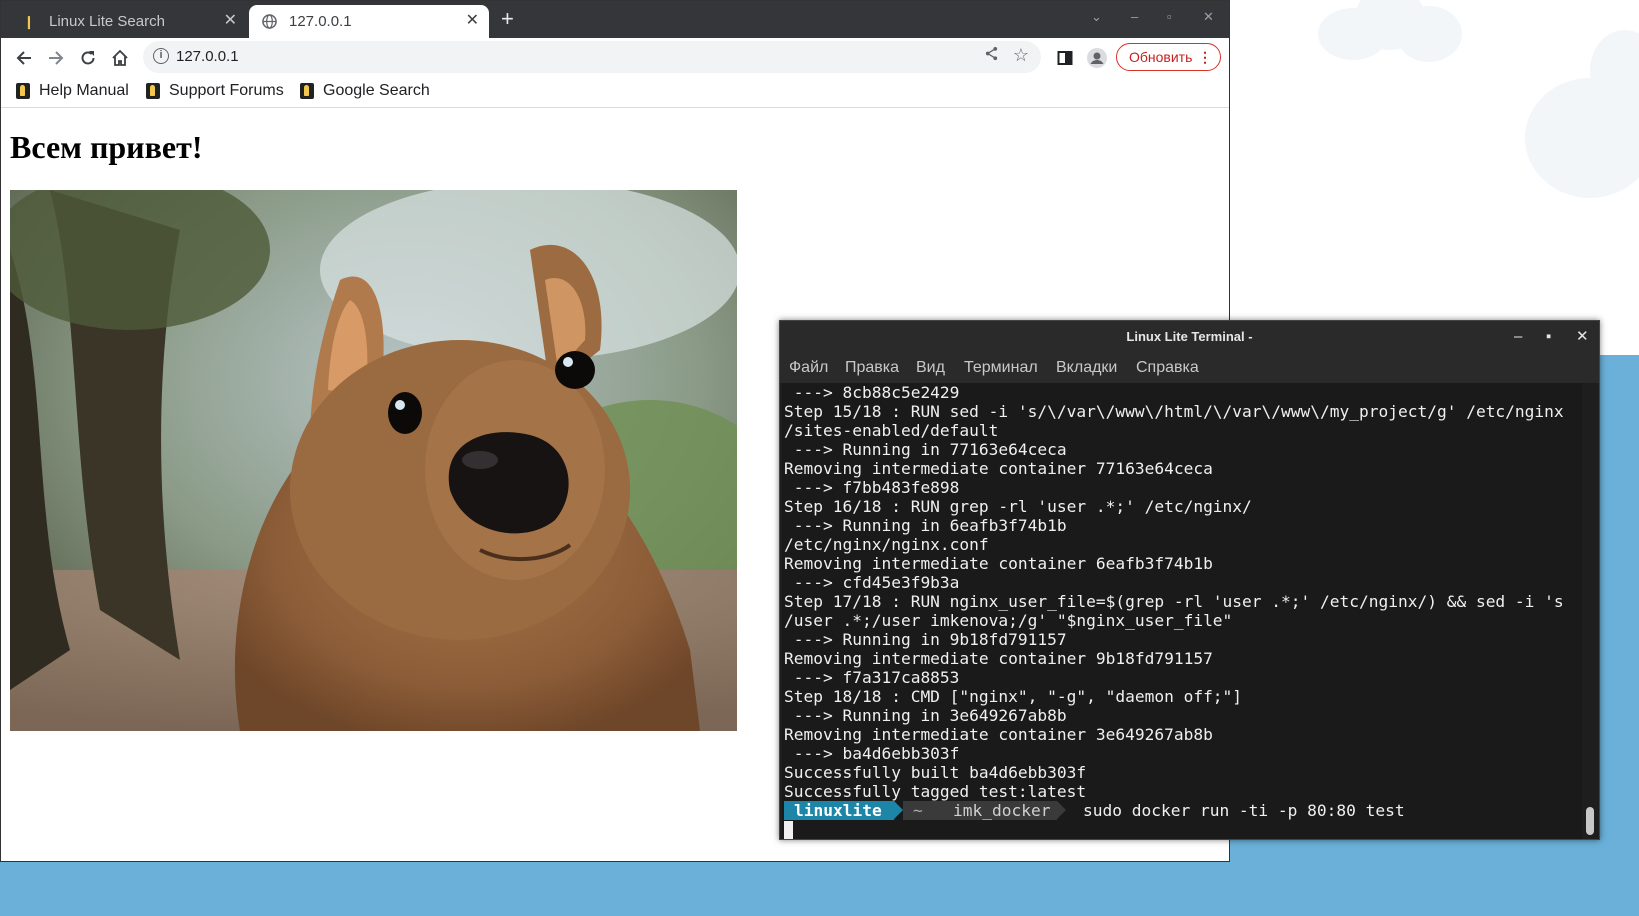  What do you see at coordinates (872, 368) in the screenshot?
I see `menu-edit: Правка` at bounding box center [872, 368].